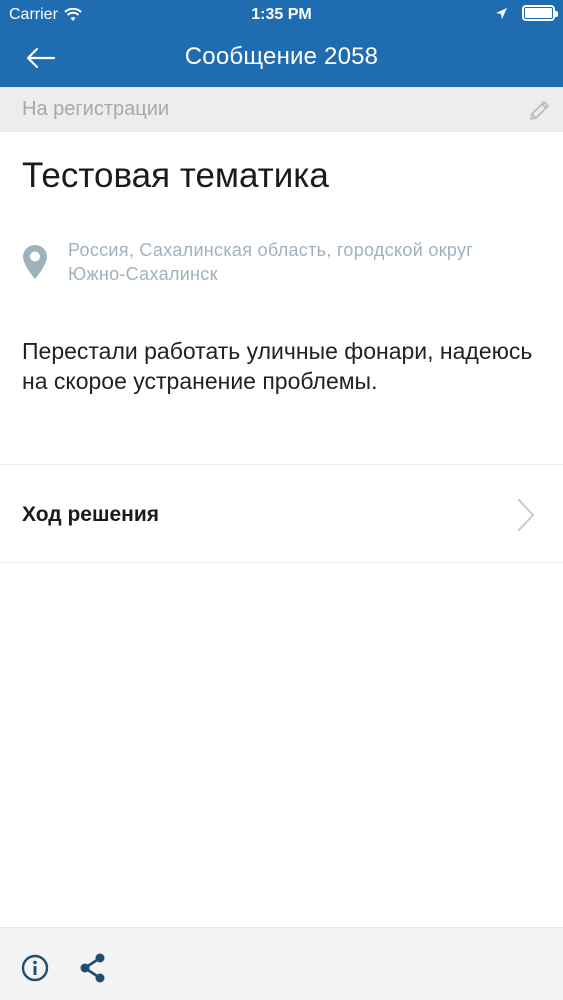 The height and width of the screenshot is (1000, 563). What do you see at coordinates (540, 110) in the screenshot?
I see `pencil-icon` at bounding box center [540, 110].